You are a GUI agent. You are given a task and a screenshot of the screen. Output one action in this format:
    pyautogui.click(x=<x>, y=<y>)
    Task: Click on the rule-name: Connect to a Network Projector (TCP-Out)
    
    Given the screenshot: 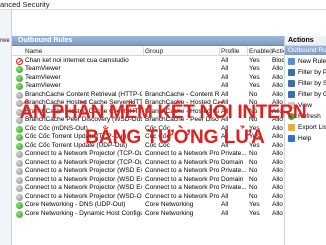 What is the action you would take?
    pyautogui.click(x=83, y=162)
    